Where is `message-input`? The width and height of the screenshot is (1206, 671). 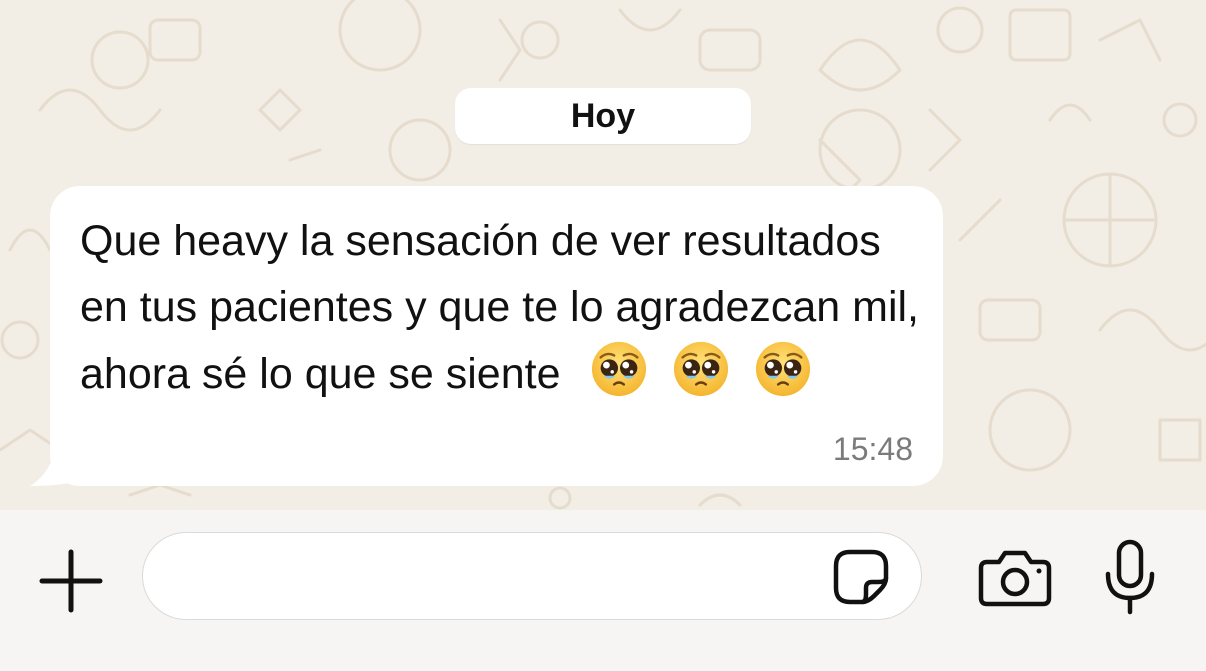
message-input is located at coordinates (532, 576).